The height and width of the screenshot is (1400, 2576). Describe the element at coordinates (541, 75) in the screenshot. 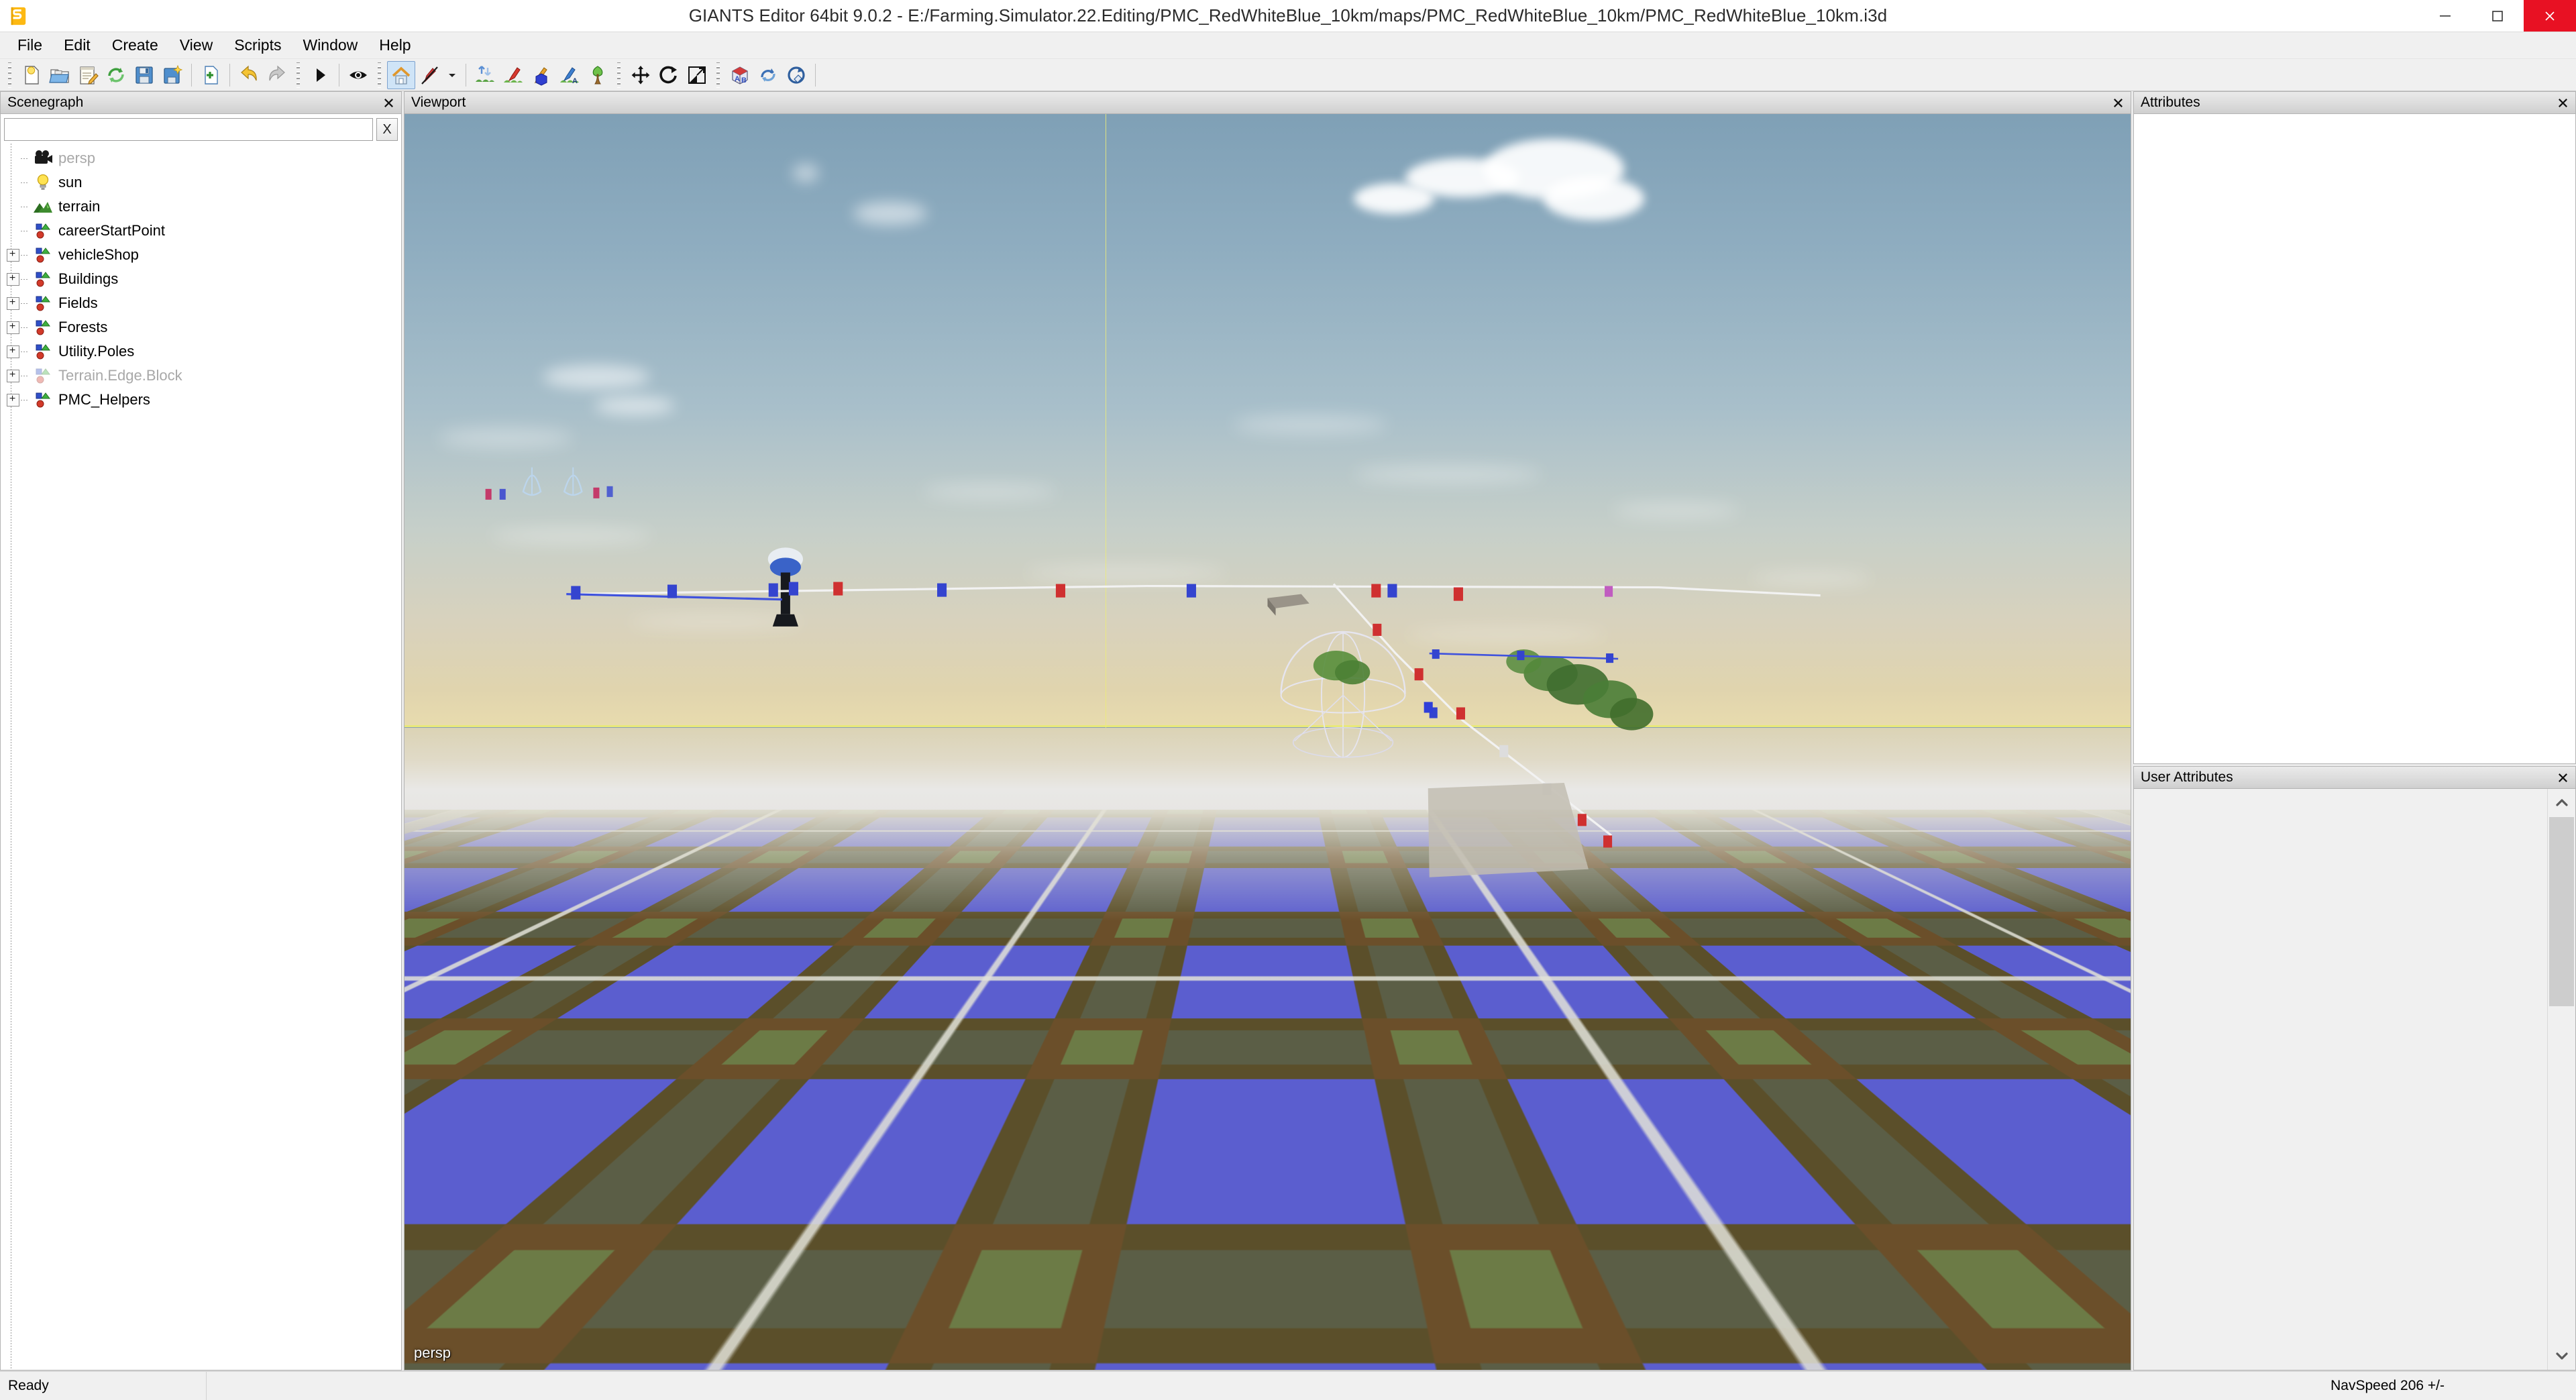

I see `terrain-foliage-button` at that location.